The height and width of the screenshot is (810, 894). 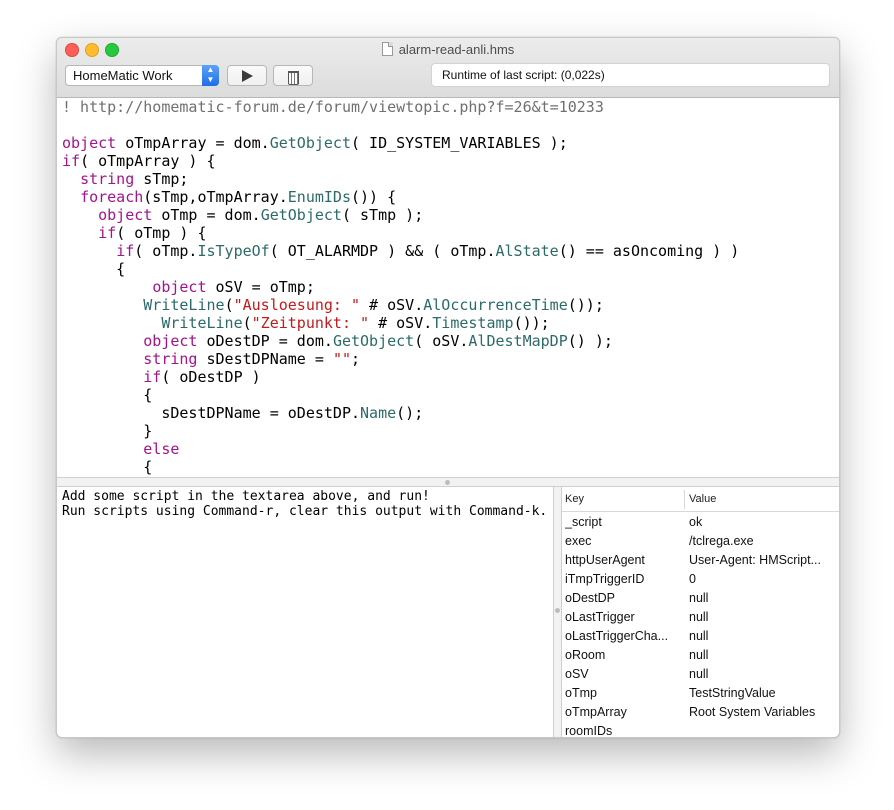 I want to click on code-token: GetObject, so click(x=301, y=215).